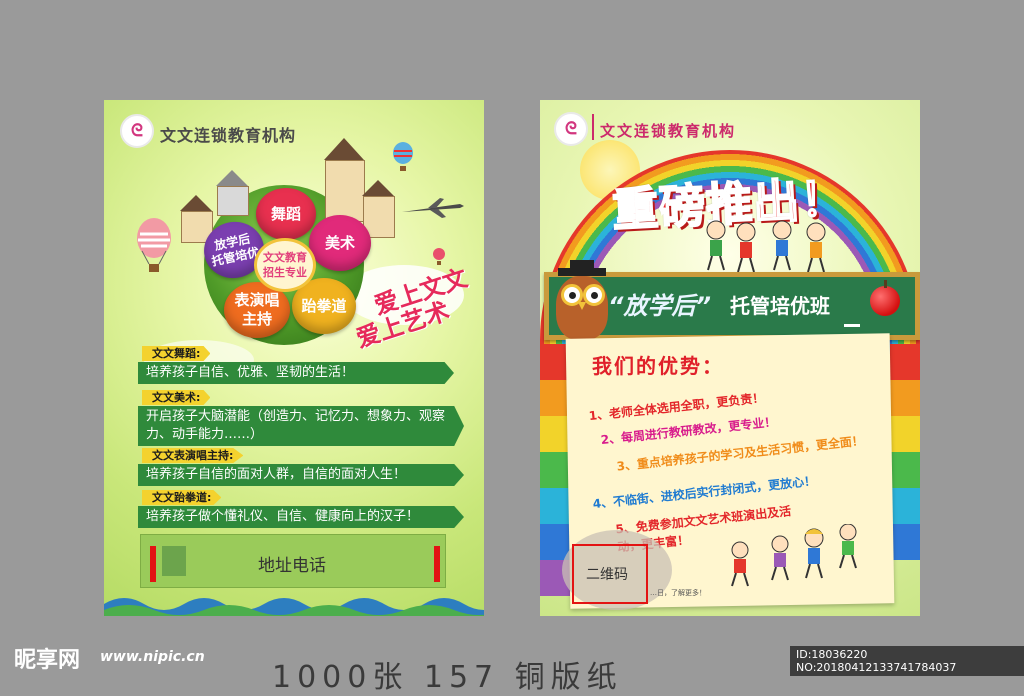 Image resolution: width=1024 pixels, height=696 pixels. What do you see at coordinates (324, 305) in the screenshot?
I see `petal-taekwondo-label: 跆拳道` at bounding box center [324, 305].